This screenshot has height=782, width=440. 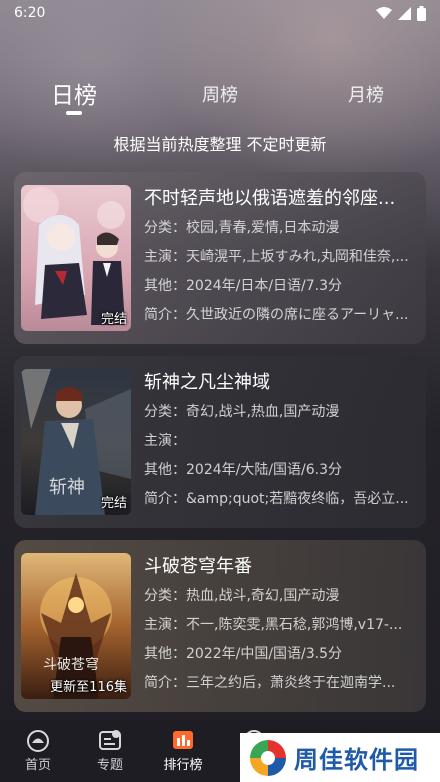 What do you see at coordinates (165, 441) in the screenshot?
I see `item-cast: 主演：` at bounding box center [165, 441].